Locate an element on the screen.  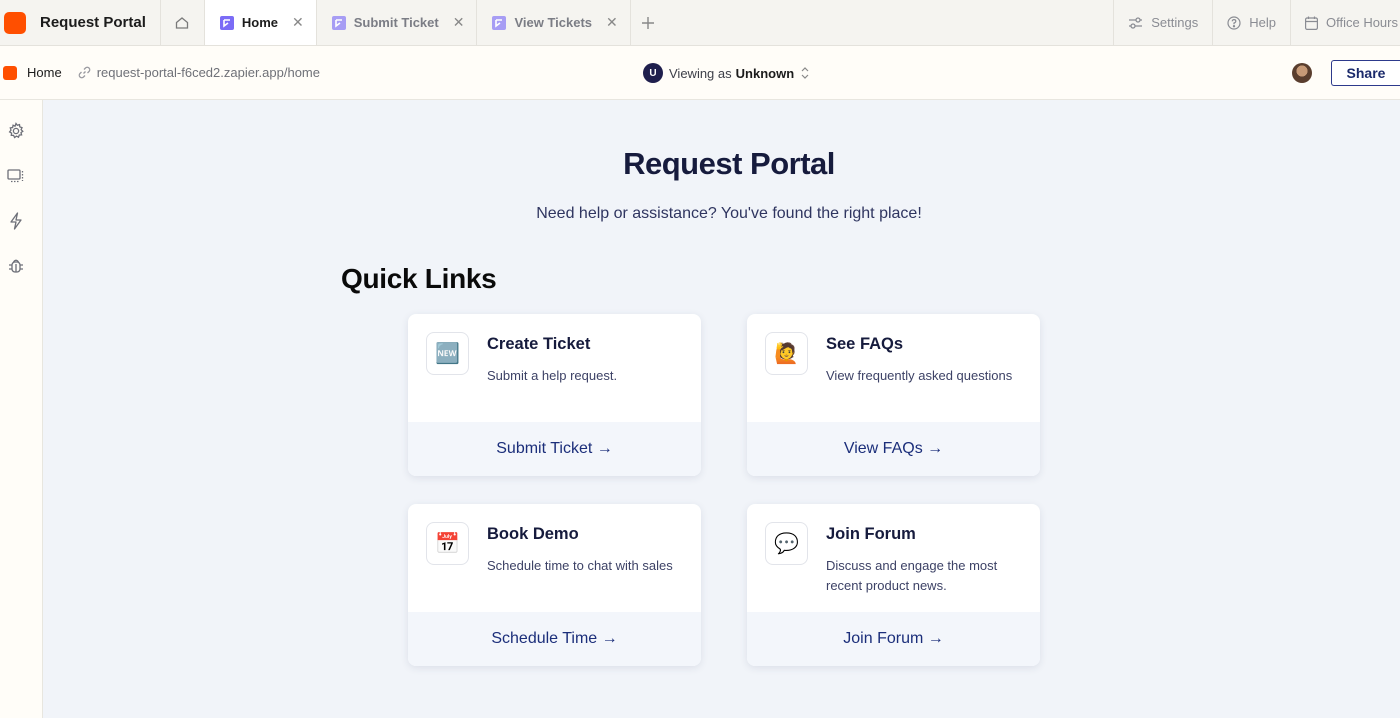
card-footer: Schedule Time → is located at coordinates (554, 639).